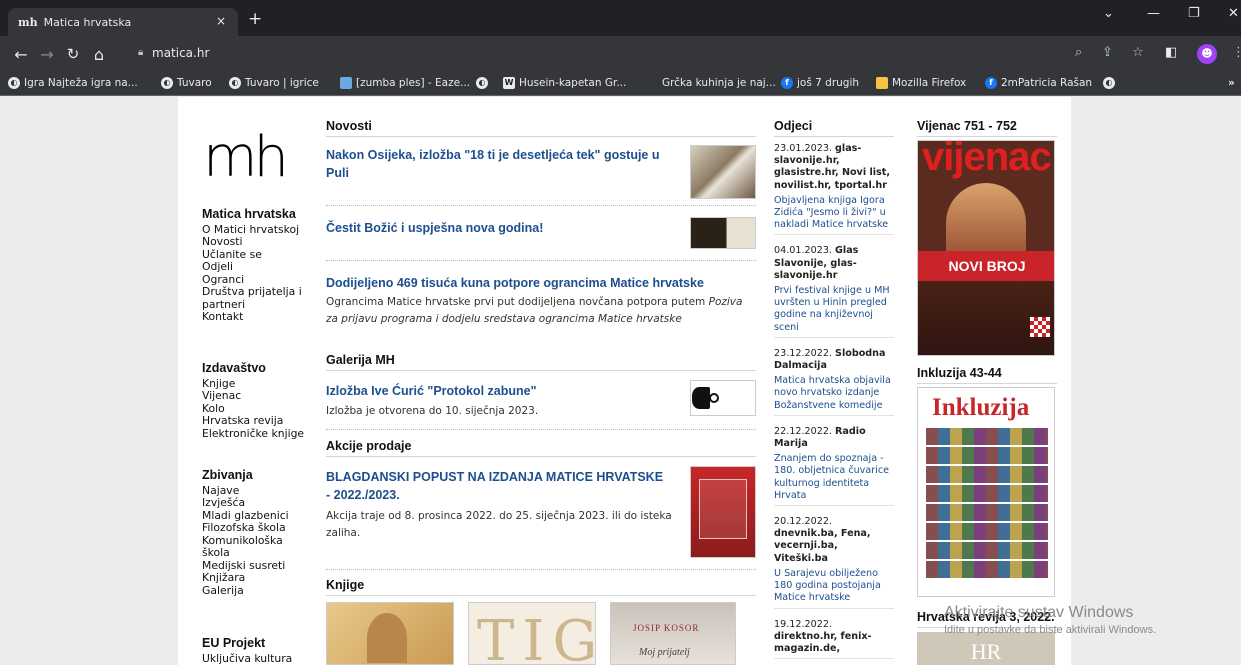 The image size is (1241, 665). I want to click on revija-cover: HR, so click(986, 648).